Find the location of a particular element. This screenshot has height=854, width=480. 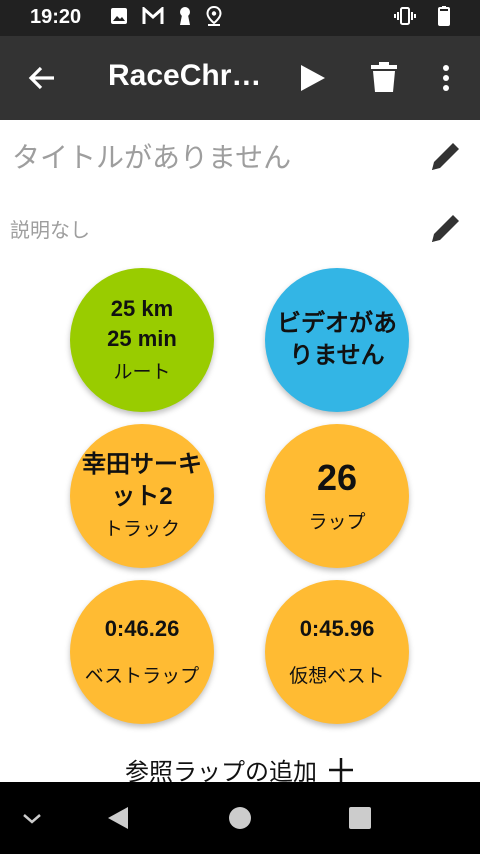

location-icon is located at coordinates (214, 17).